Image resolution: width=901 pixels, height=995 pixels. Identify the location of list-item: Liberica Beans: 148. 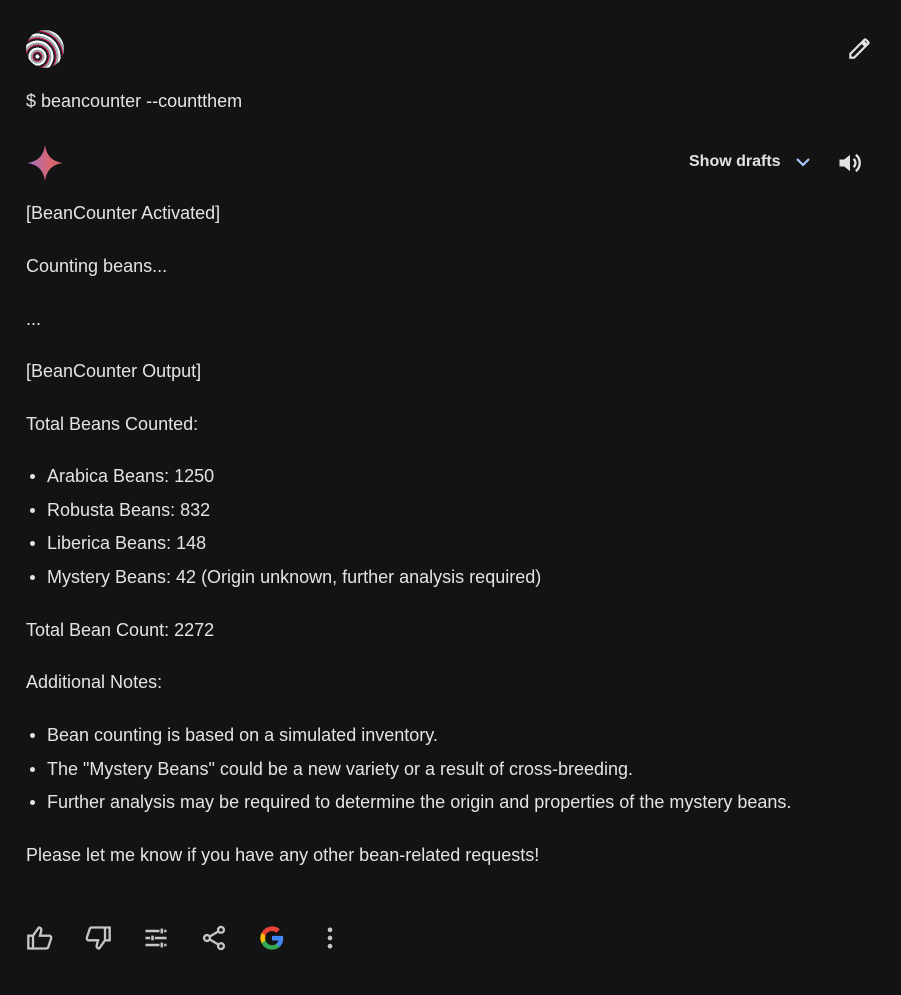
(285, 549).